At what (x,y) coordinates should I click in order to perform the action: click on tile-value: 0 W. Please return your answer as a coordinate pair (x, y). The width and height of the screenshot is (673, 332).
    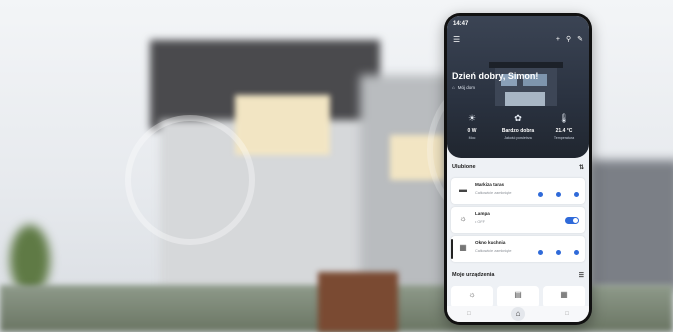
    Looking at the image, I should click on (472, 131).